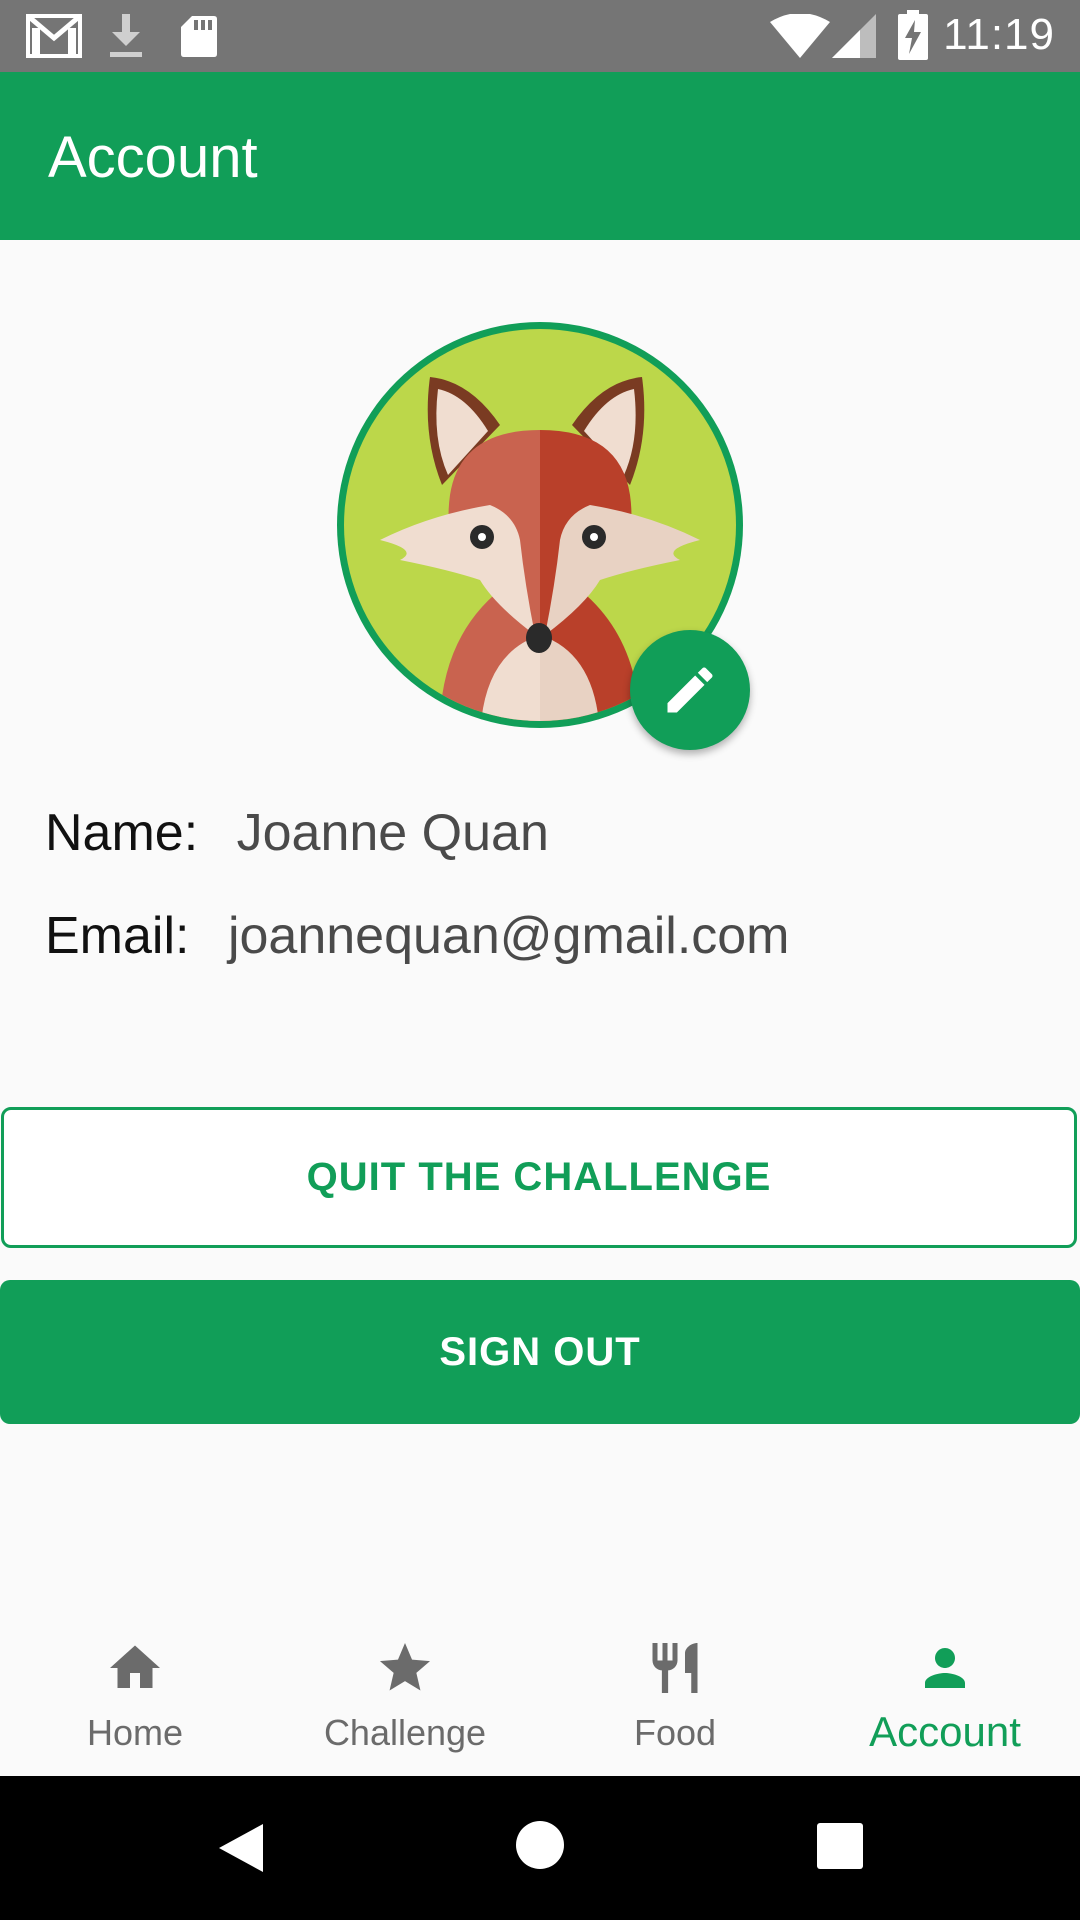 The width and height of the screenshot is (1080, 1920). I want to click on quit-challenge-button: QUIT THE CHALLENGE, so click(539, 1177).